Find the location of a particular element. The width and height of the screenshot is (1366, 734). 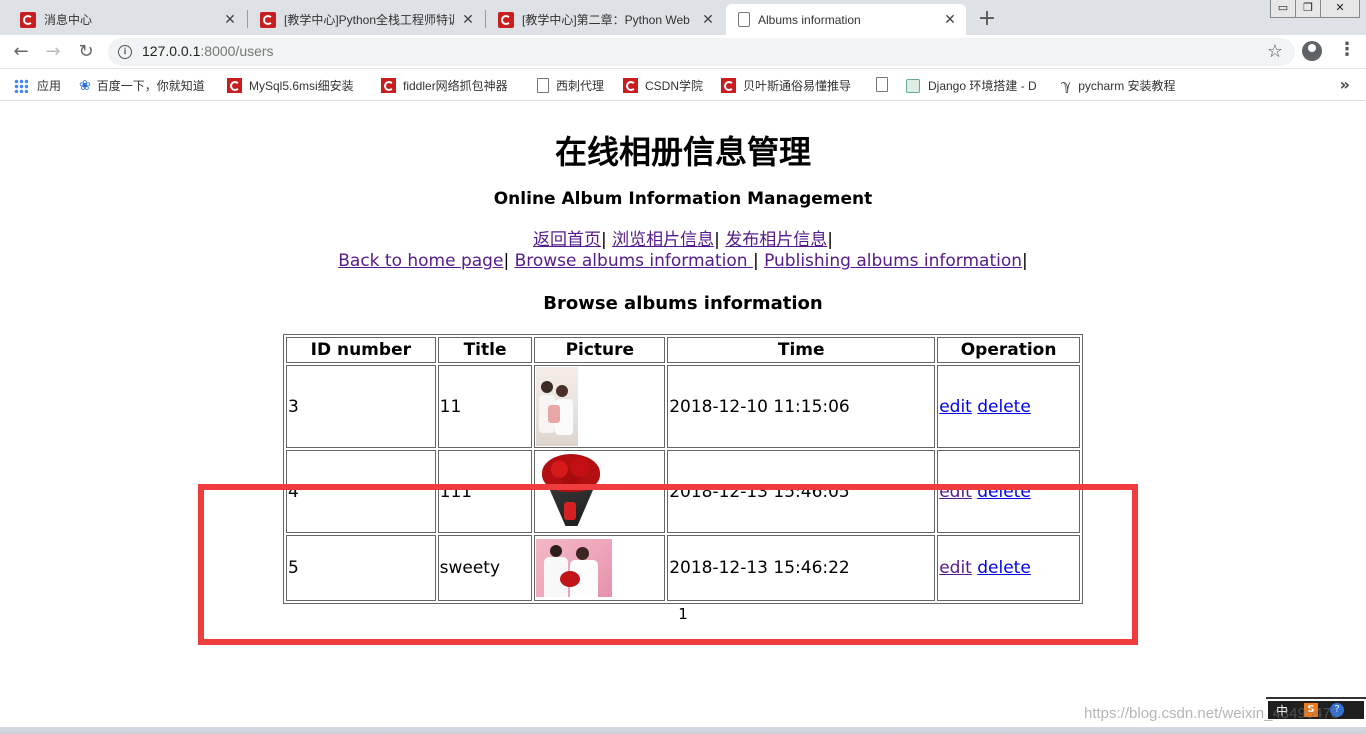

column-header-title: Title is located at coordinates (485, 350).